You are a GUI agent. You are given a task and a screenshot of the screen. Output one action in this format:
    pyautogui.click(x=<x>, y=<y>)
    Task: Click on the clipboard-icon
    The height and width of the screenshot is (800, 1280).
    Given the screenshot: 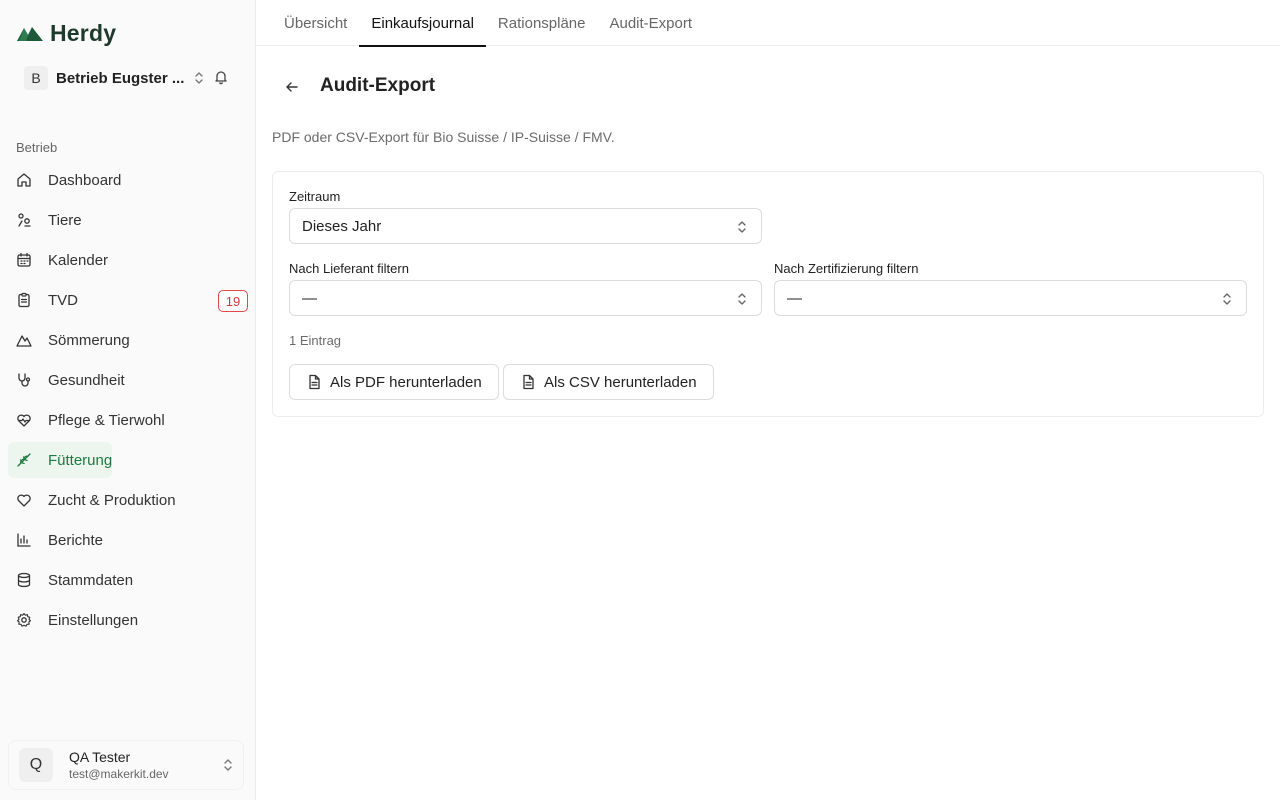 What is the action you would take?
    pyautogui.click(x=24, y=300)
    